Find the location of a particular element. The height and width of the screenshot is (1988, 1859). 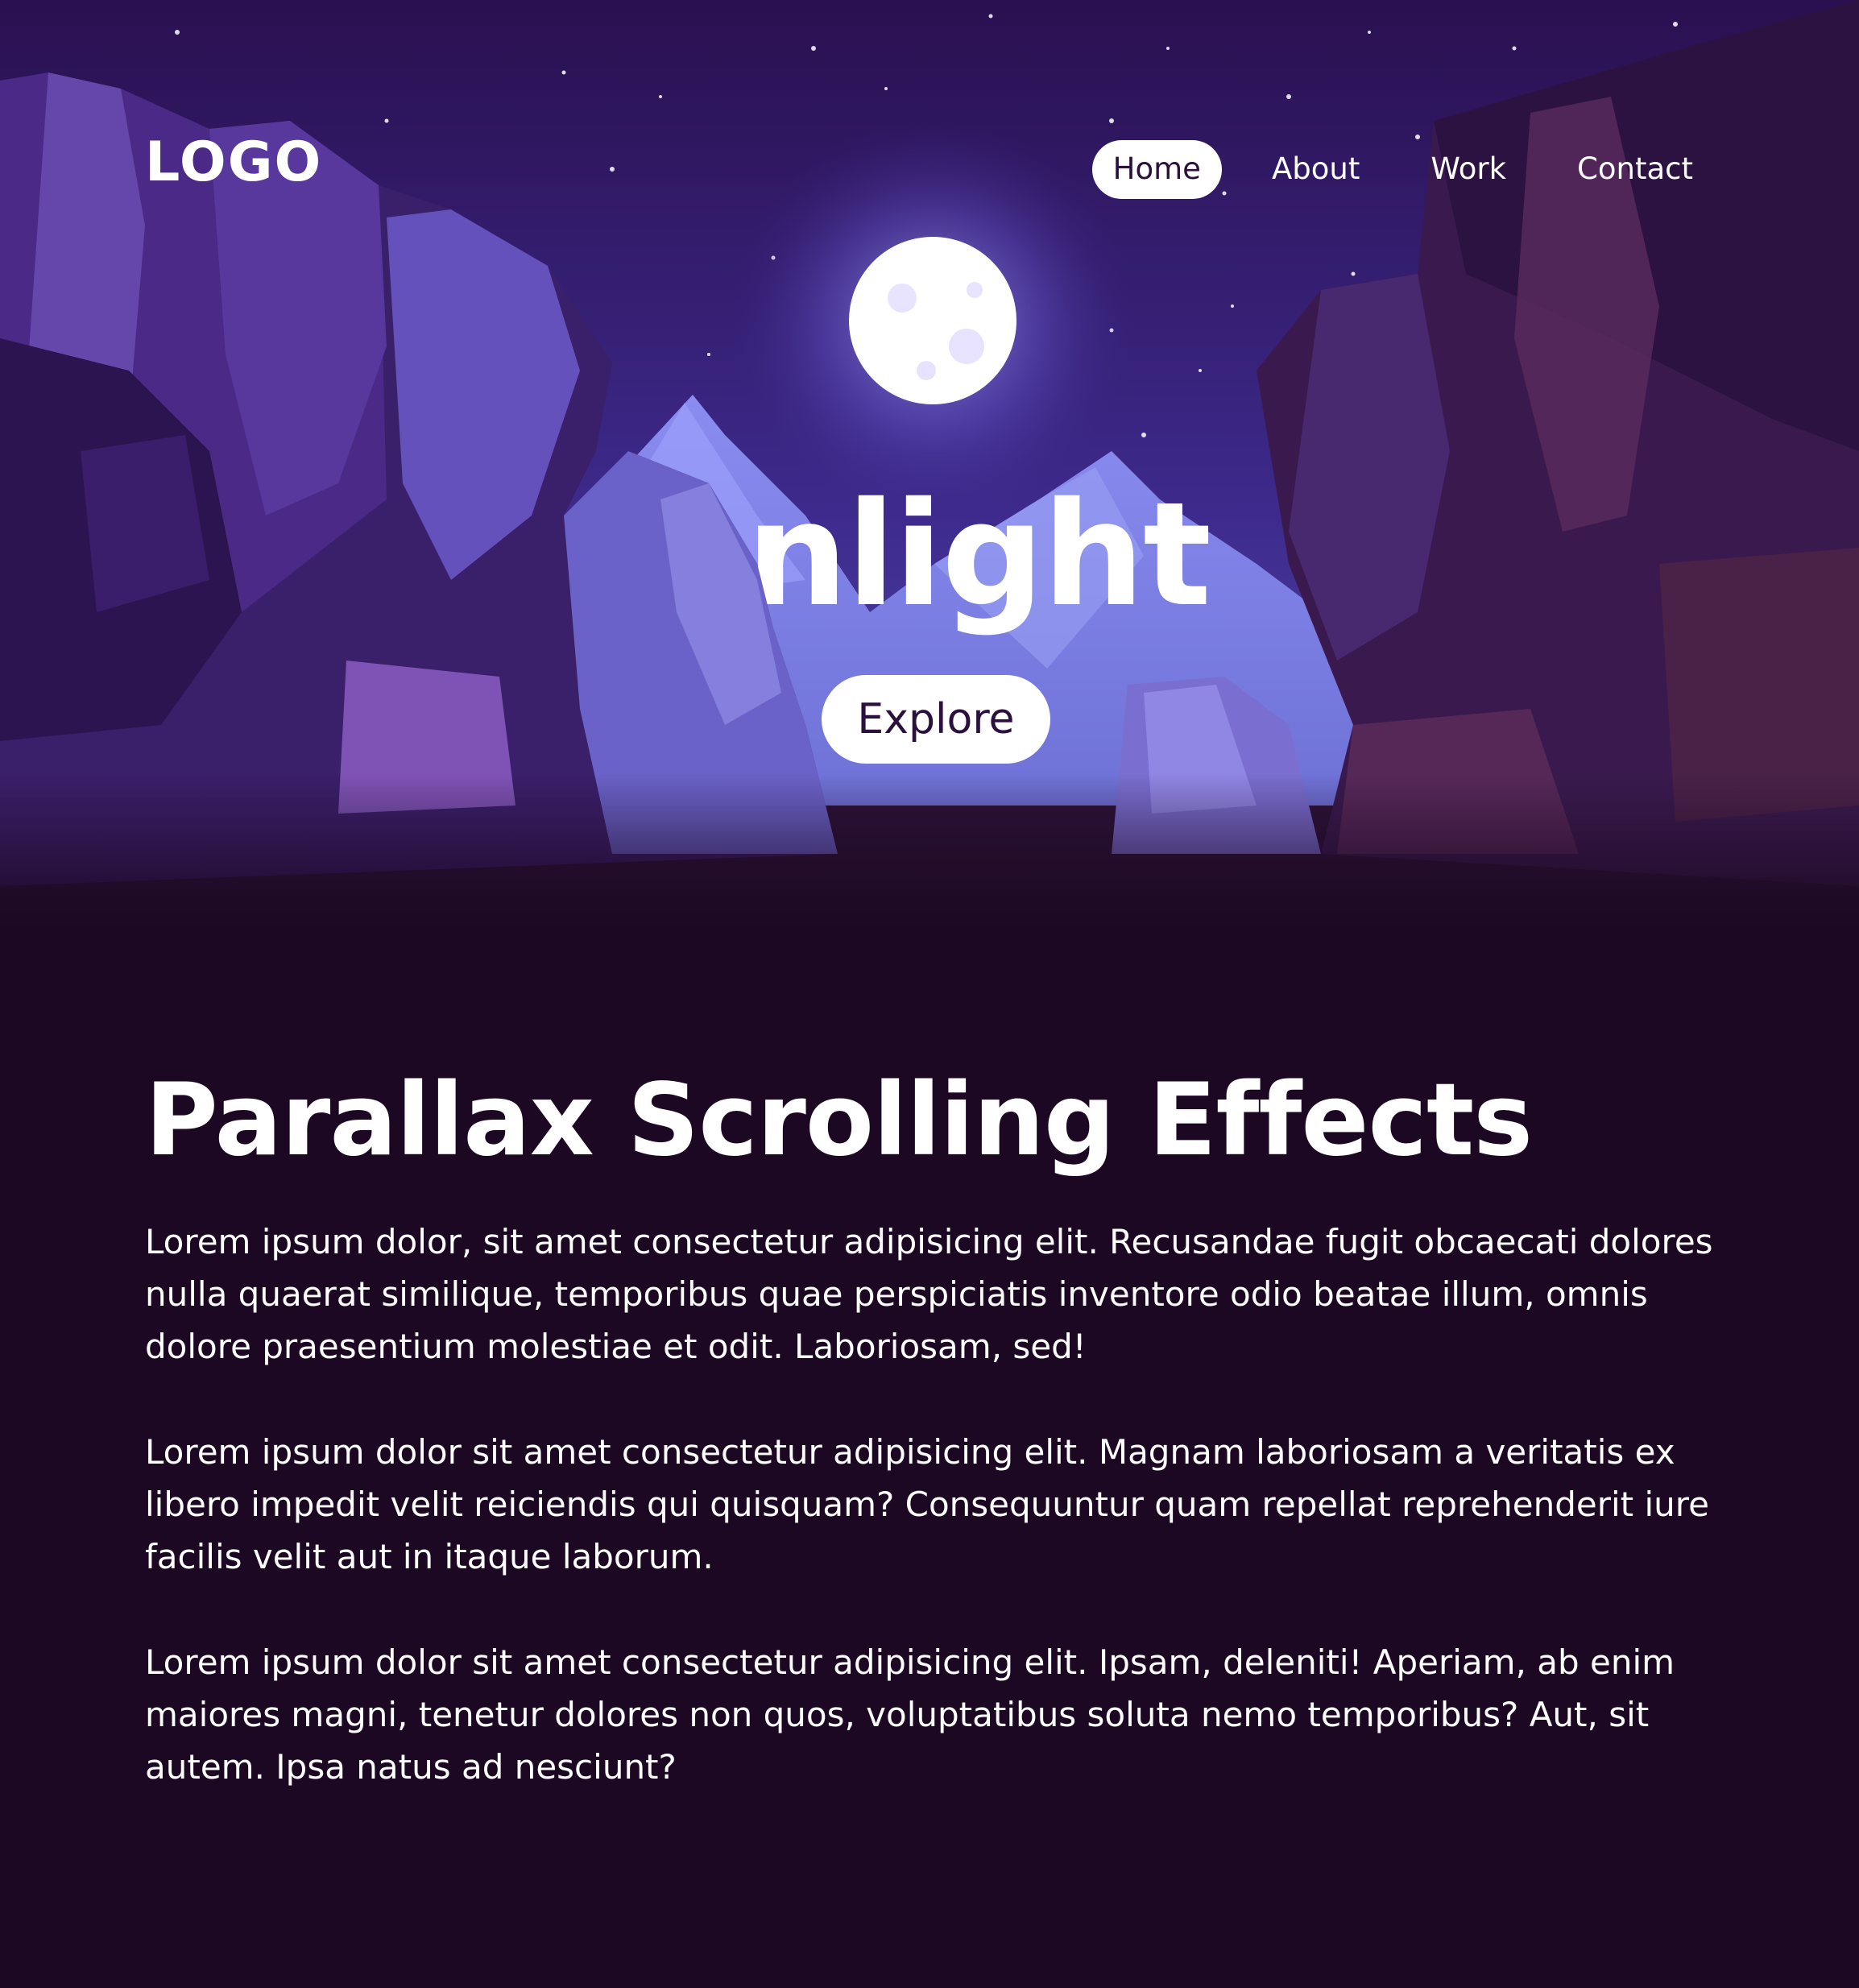

explore-button: Explore is located at coordinates (936, 720).